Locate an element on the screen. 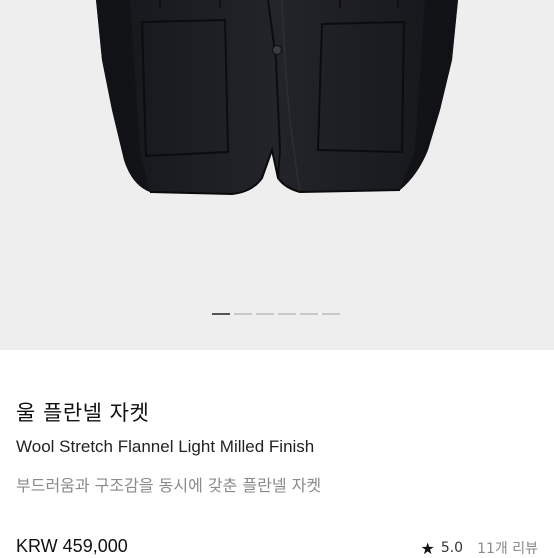 Image resolution: width=554 pixels, height=558 pixels. product-rating: ★ 5.0 11개 리뷰 is located at coordinates (479, 548).